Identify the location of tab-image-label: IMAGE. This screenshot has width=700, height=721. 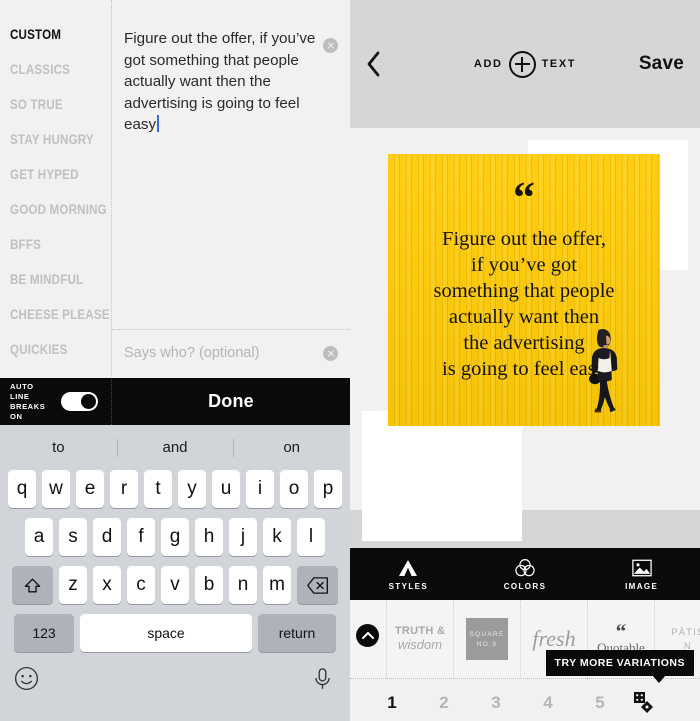
(642, 586).